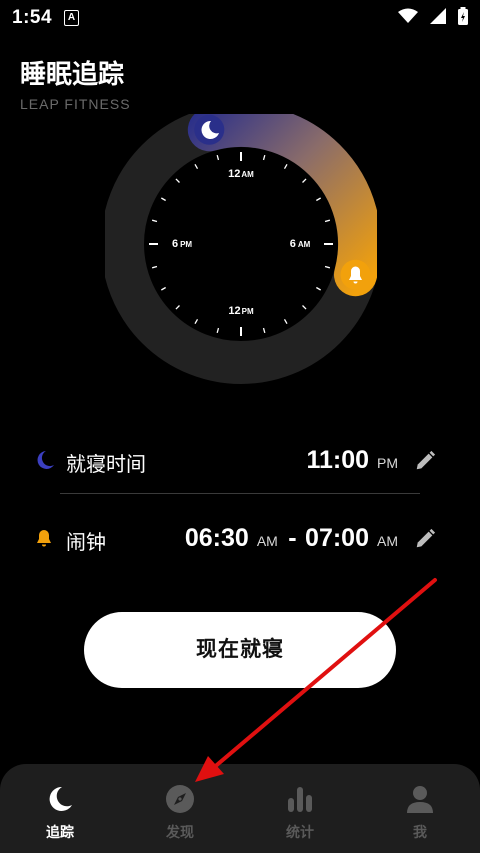 The image size is (480, 853). Describe the element at coordinates (75, 104) in the screenshot. I see `brand-subtitle: LEAP FITNESS` at that location.